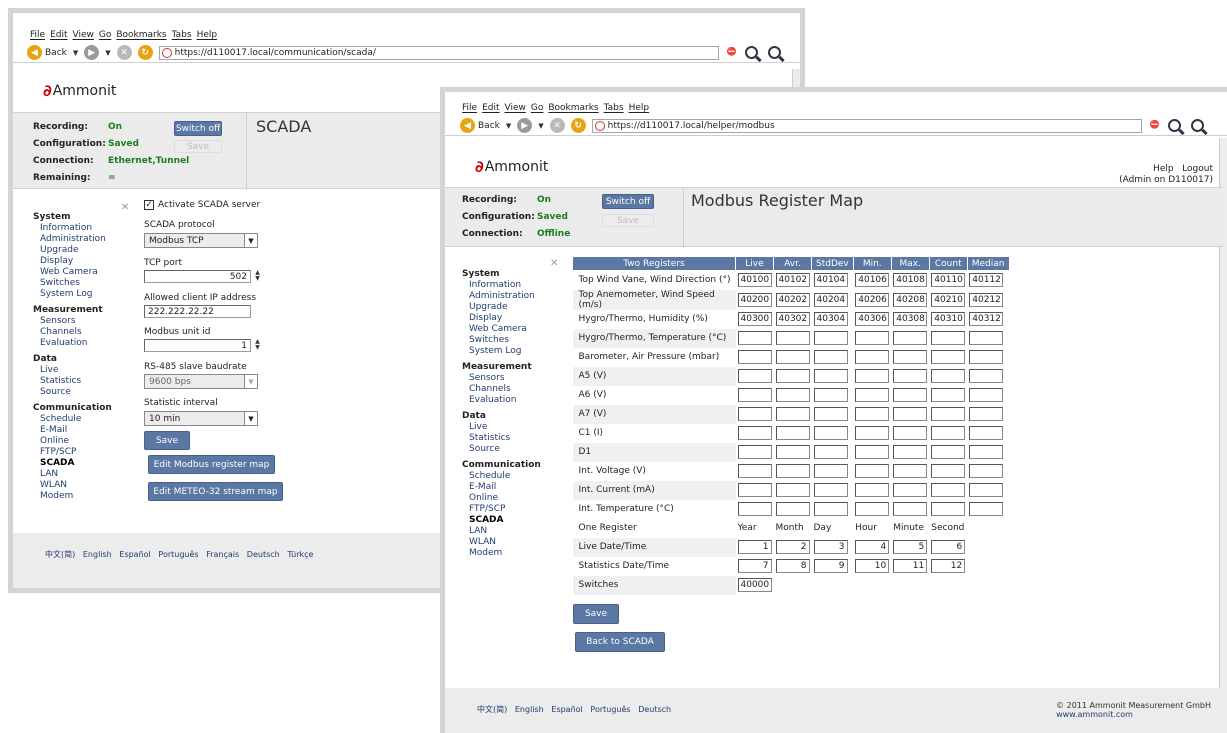 This screenshot has width=1227, height=733. What do you see at coordinates (215, 491) in the screenshot?
I see `edit-meteo-map-button: Edit METEO-32 stream map` at bounding box center [215, 491].